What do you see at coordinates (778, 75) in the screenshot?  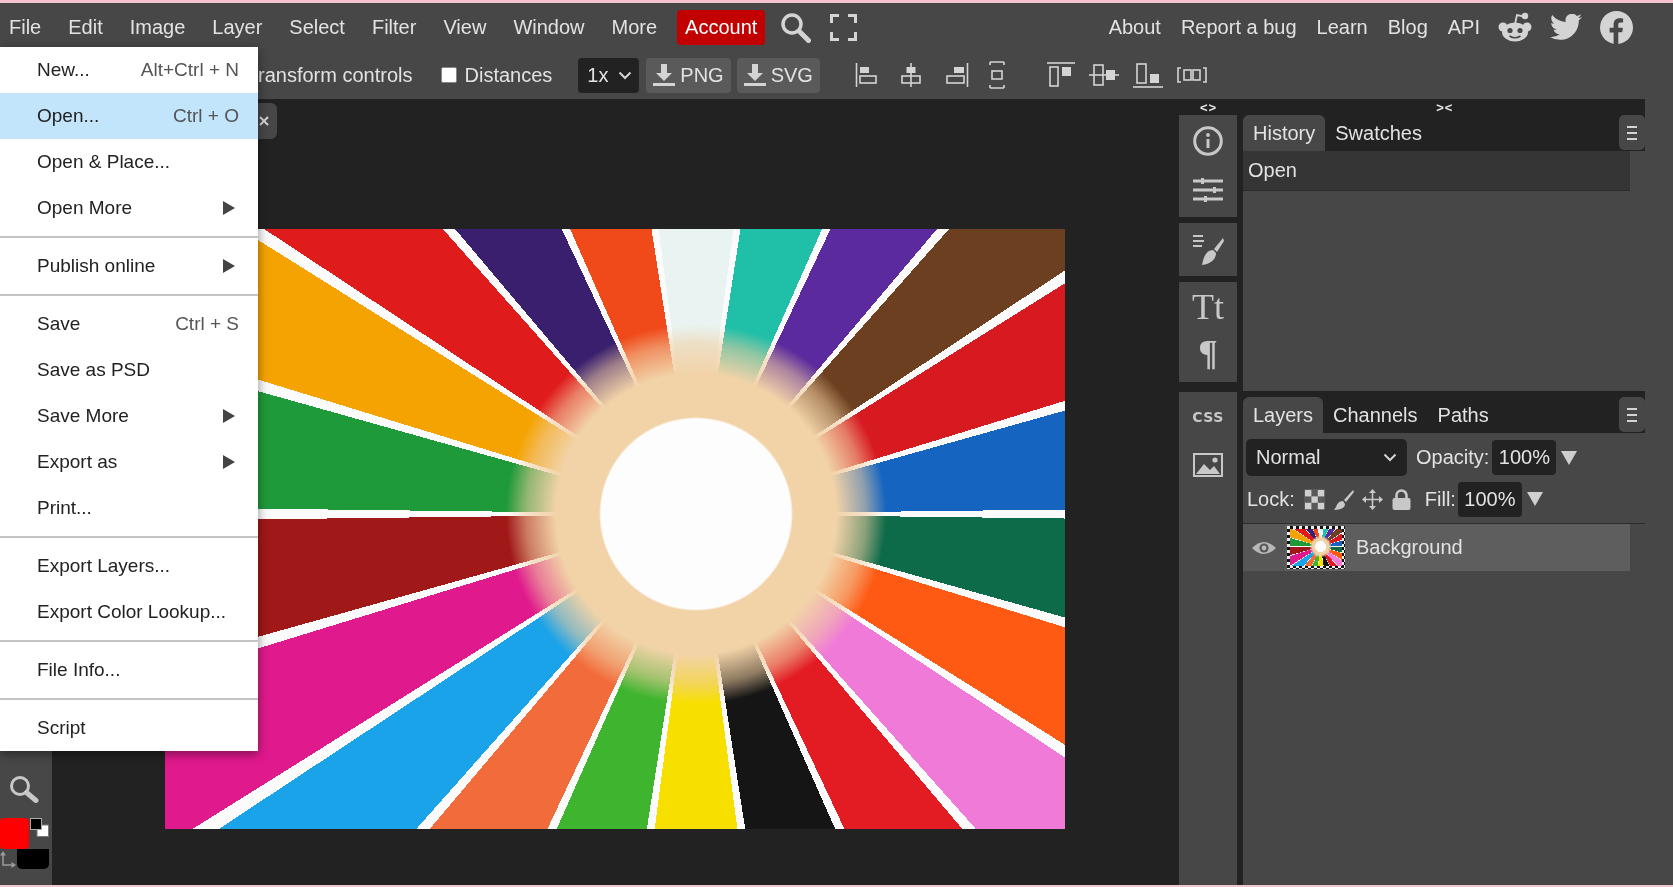 I see `export-button: SVG` at bounding box center [778, 75].